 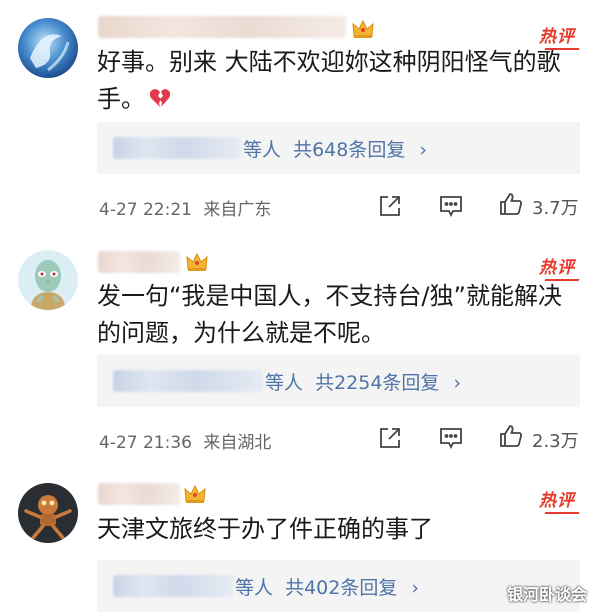 I want to click on comment-meta: 4-27 22:21 来自广东, so click(x=185, y=207).